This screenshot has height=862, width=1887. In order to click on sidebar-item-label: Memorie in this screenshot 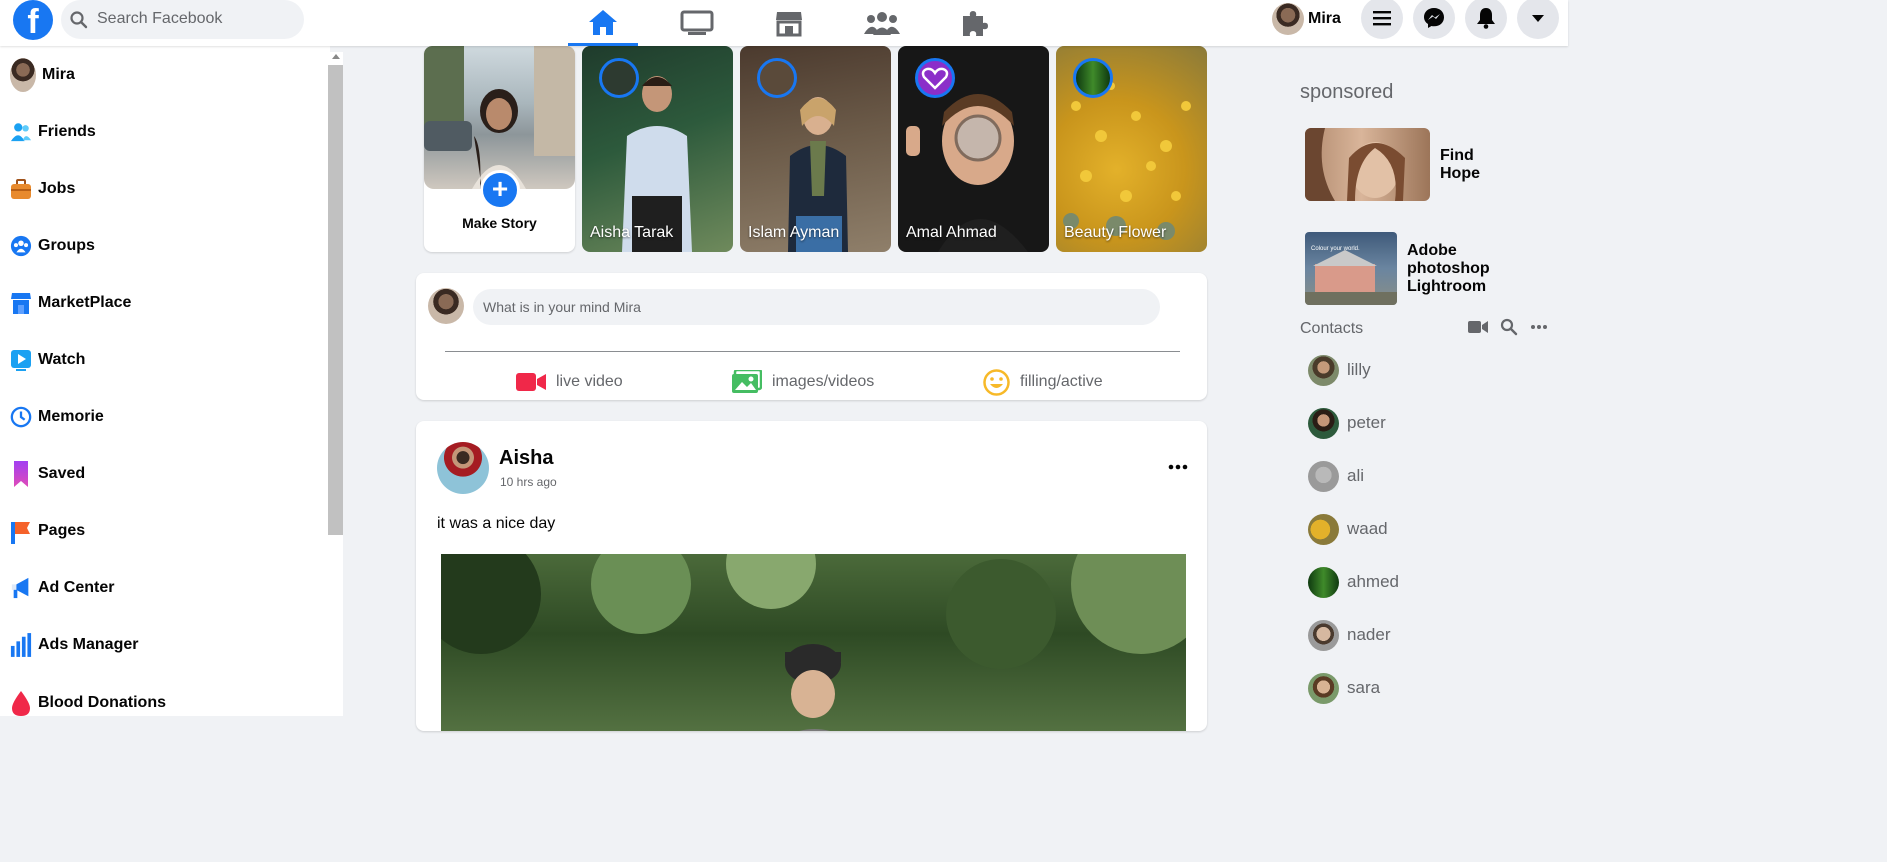, I will do `click(71, 416)`.